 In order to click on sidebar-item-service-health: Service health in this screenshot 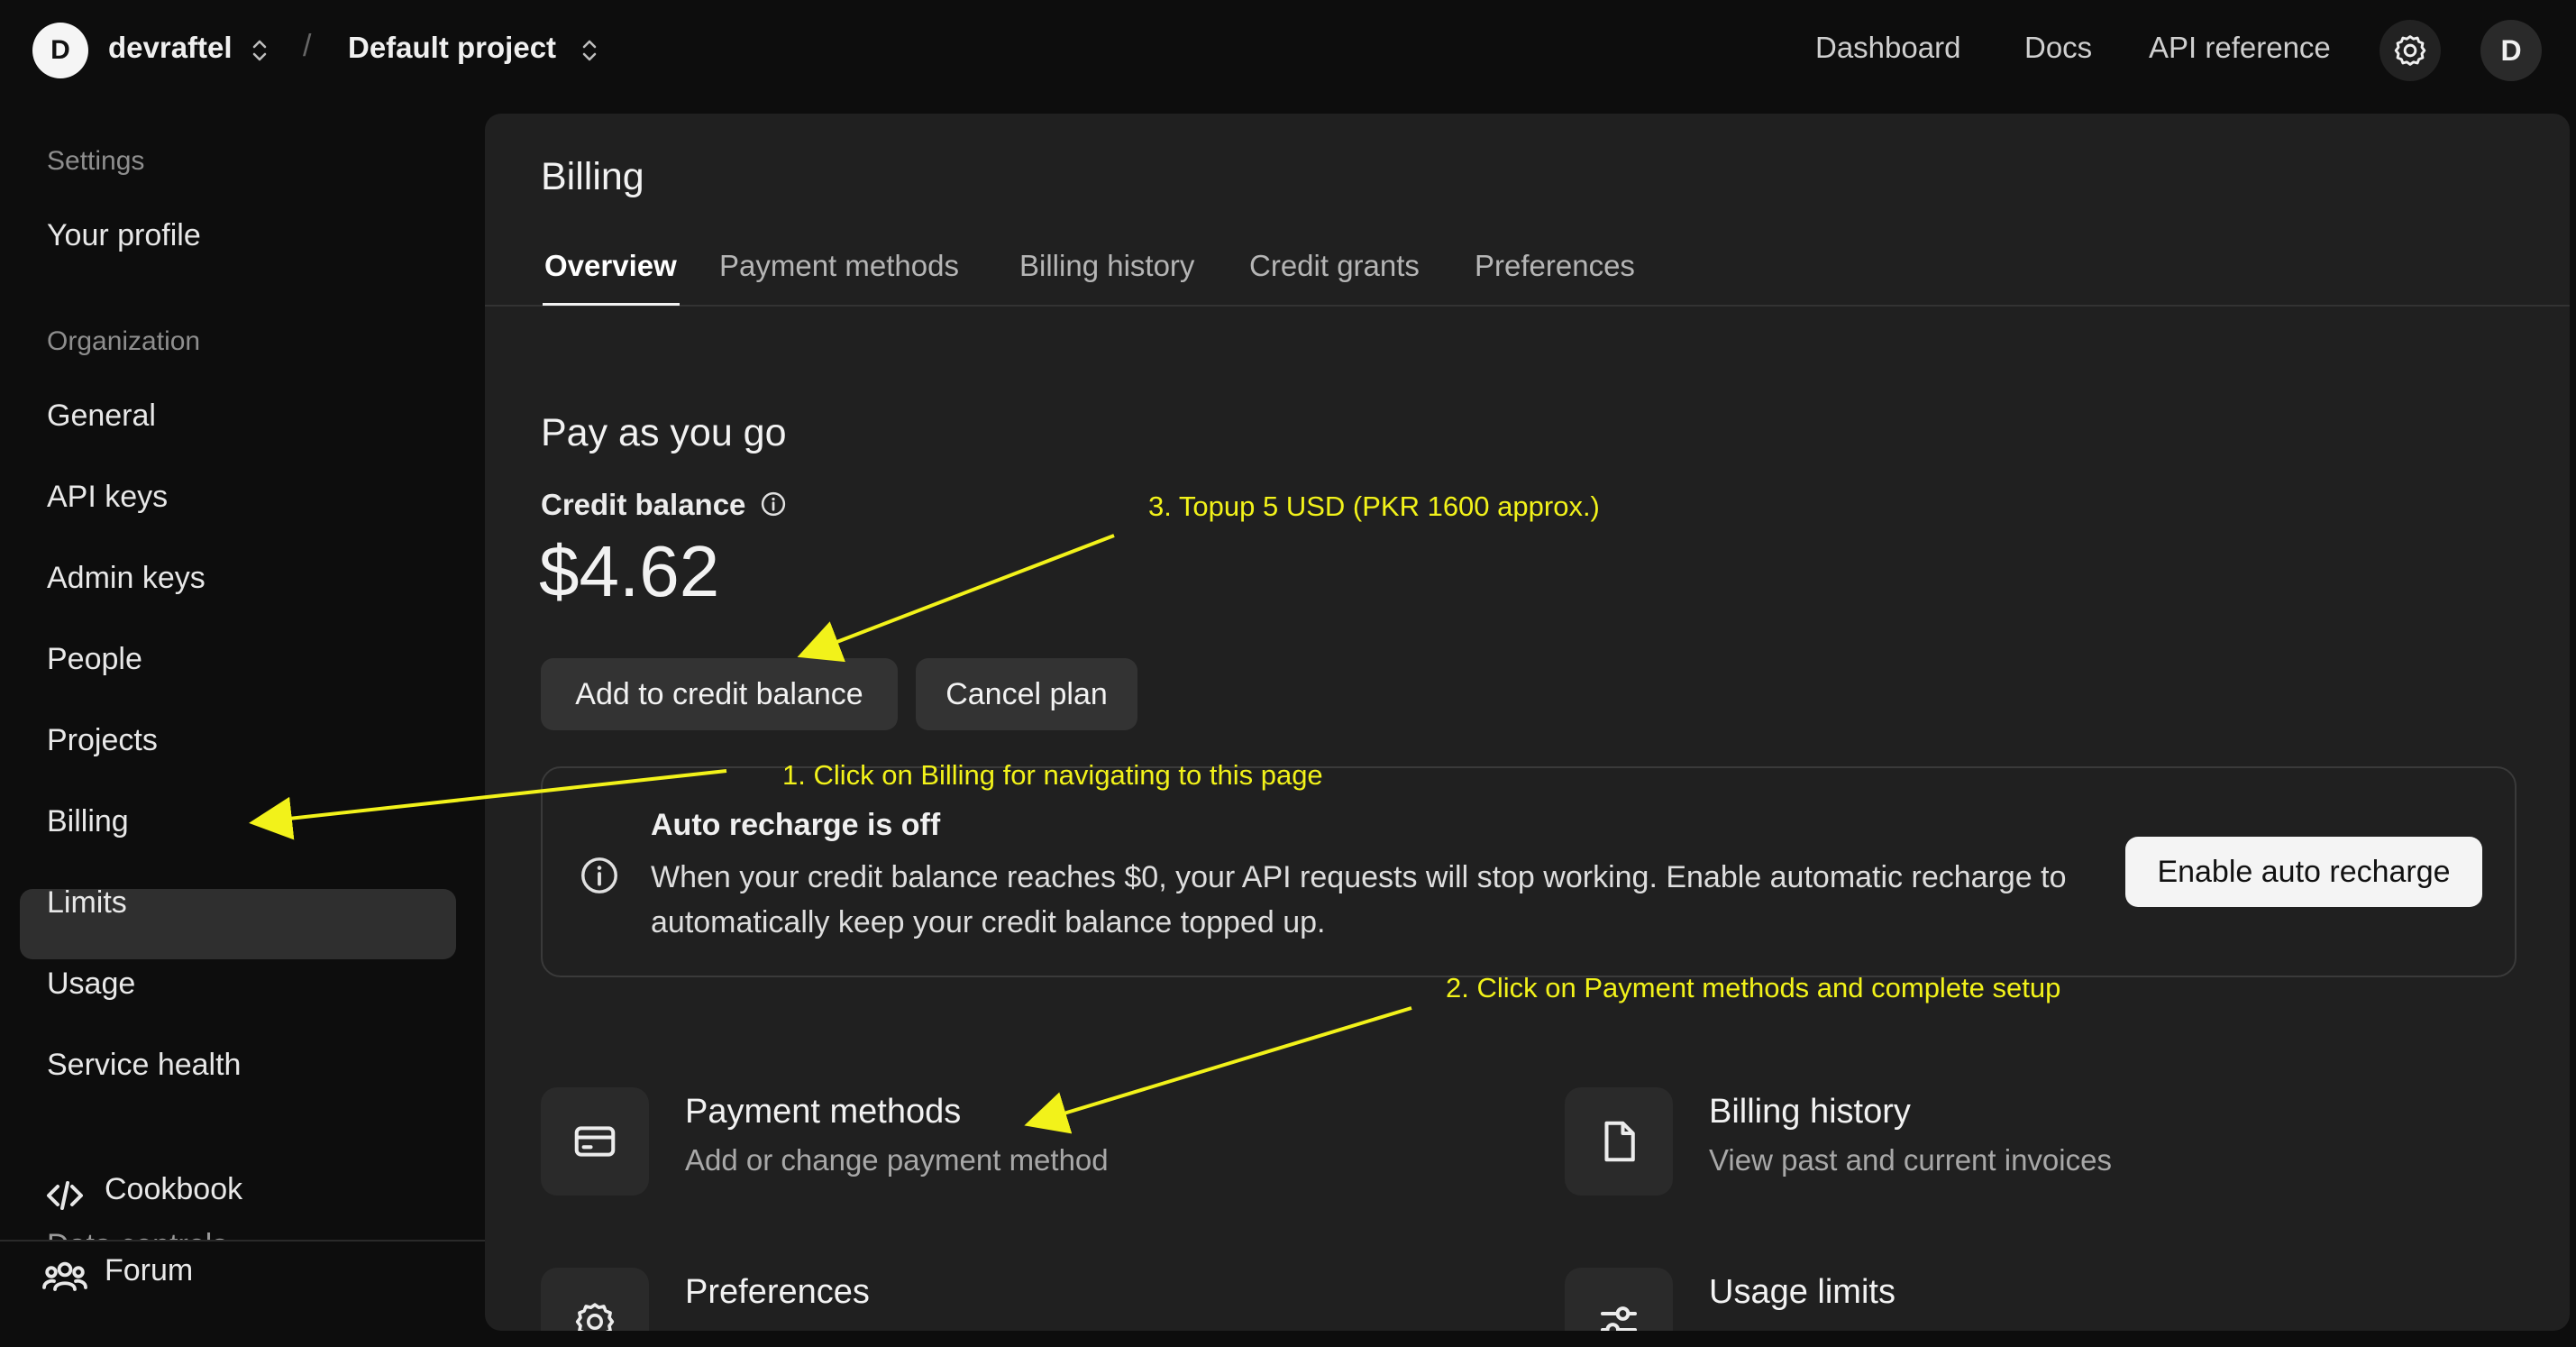, I will do `click(144, 1065)`.